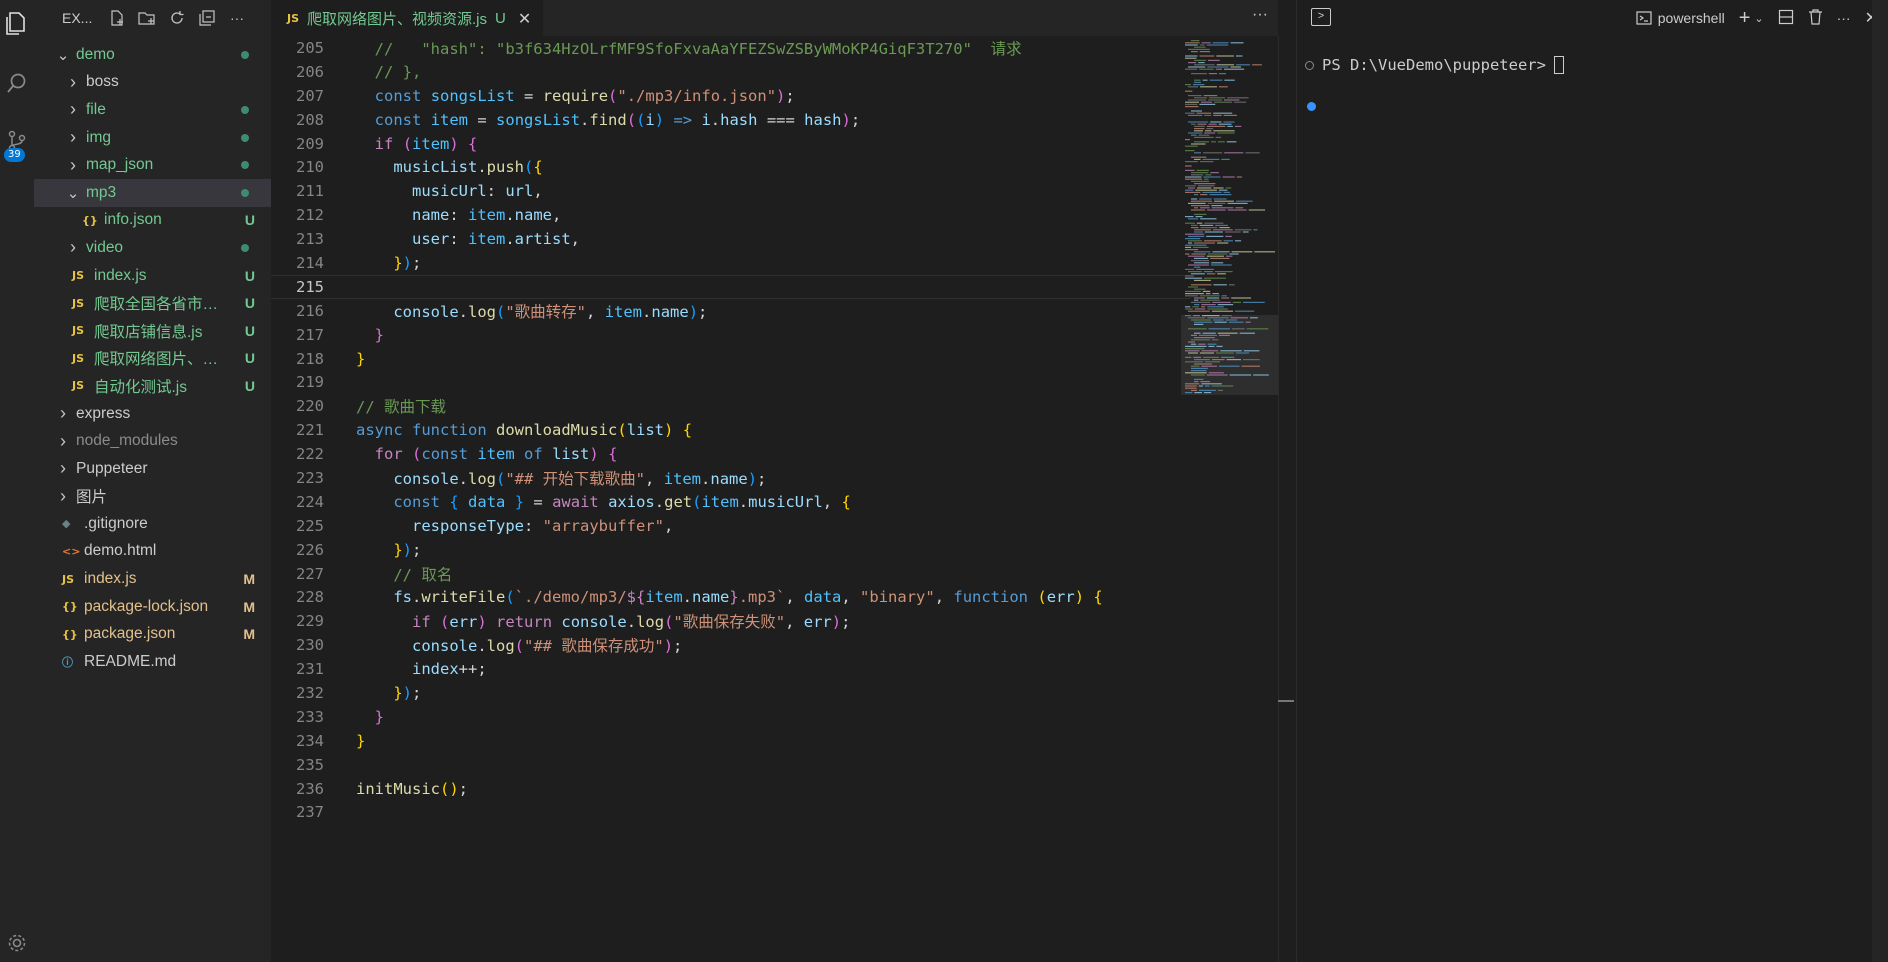 Image resolution: width=1888 pixels, height=962 pixels. I want to click on code-line: 237, so click(731, 813).